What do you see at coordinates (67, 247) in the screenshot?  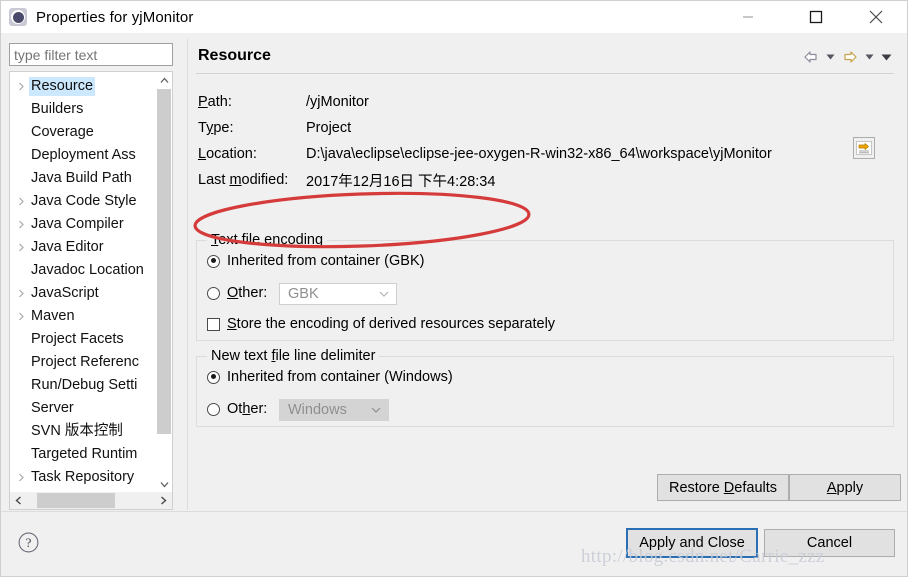 I see `sidebar-item-label: Java Editor` at bounding box center [67, 247].